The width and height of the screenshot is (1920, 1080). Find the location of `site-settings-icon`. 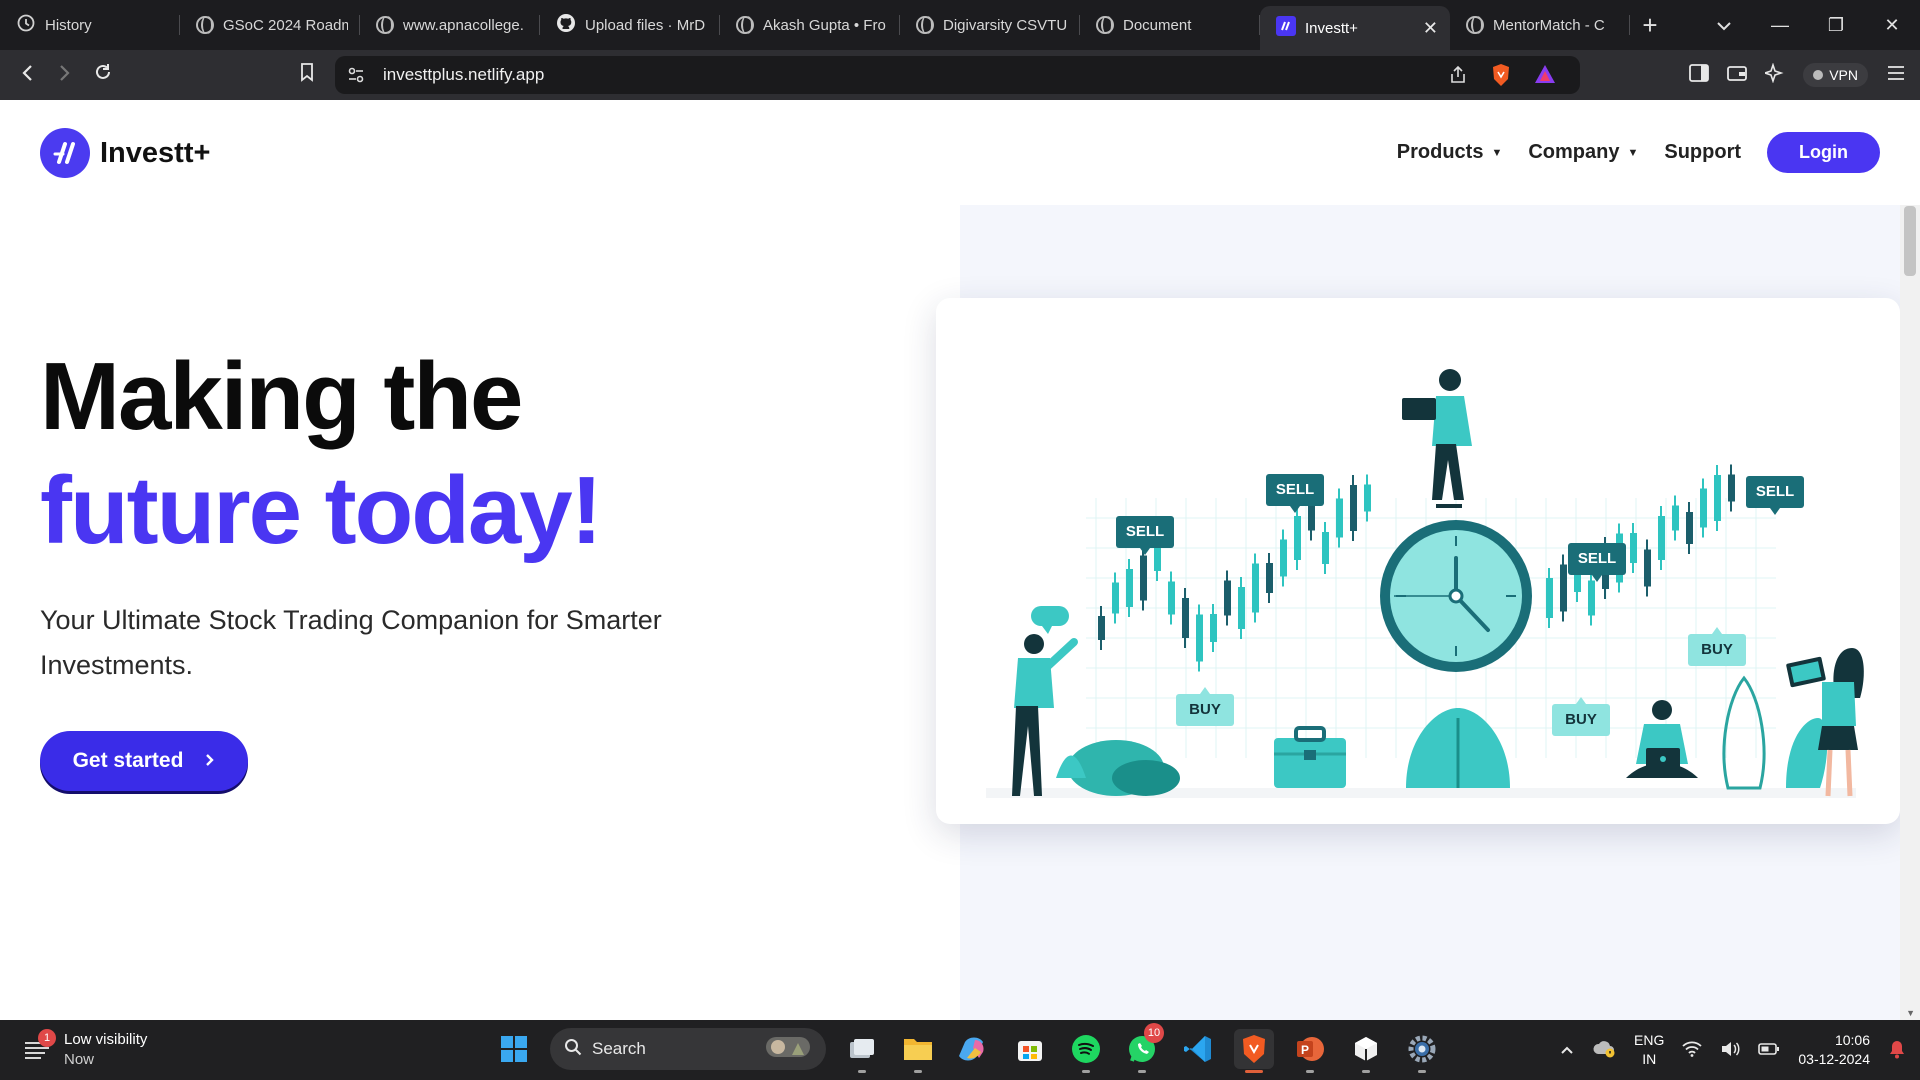

site-settings-icon is located at coordinates (356, 77).